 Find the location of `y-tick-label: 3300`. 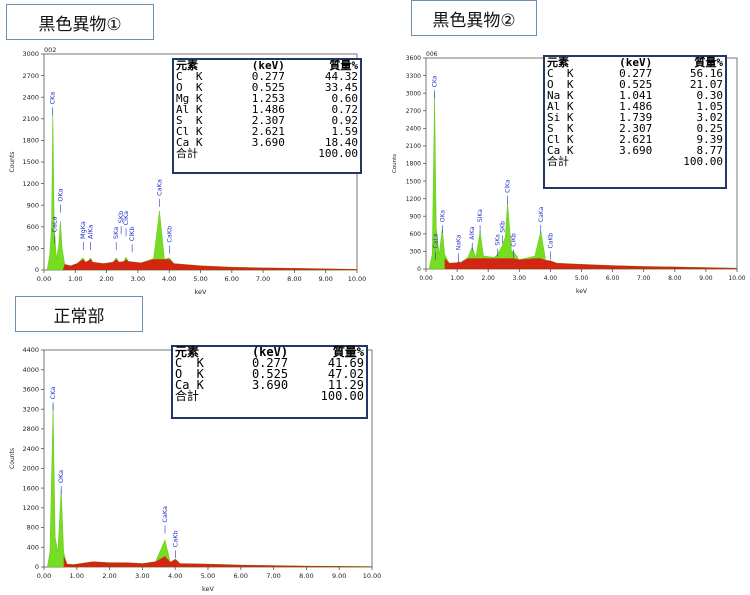

y-tick-label: 3300 is located at coordinates (413, 76).